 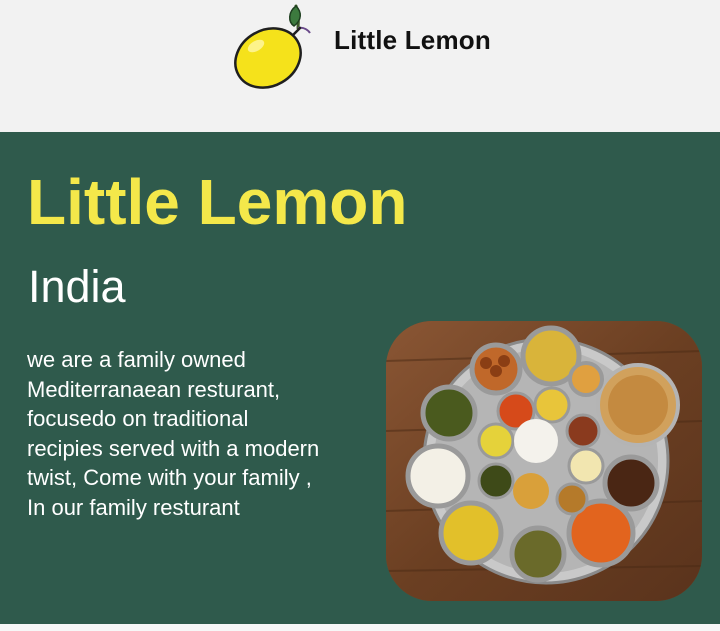 I want to click on hero-subtitle: India, so click(x=77, y=286).